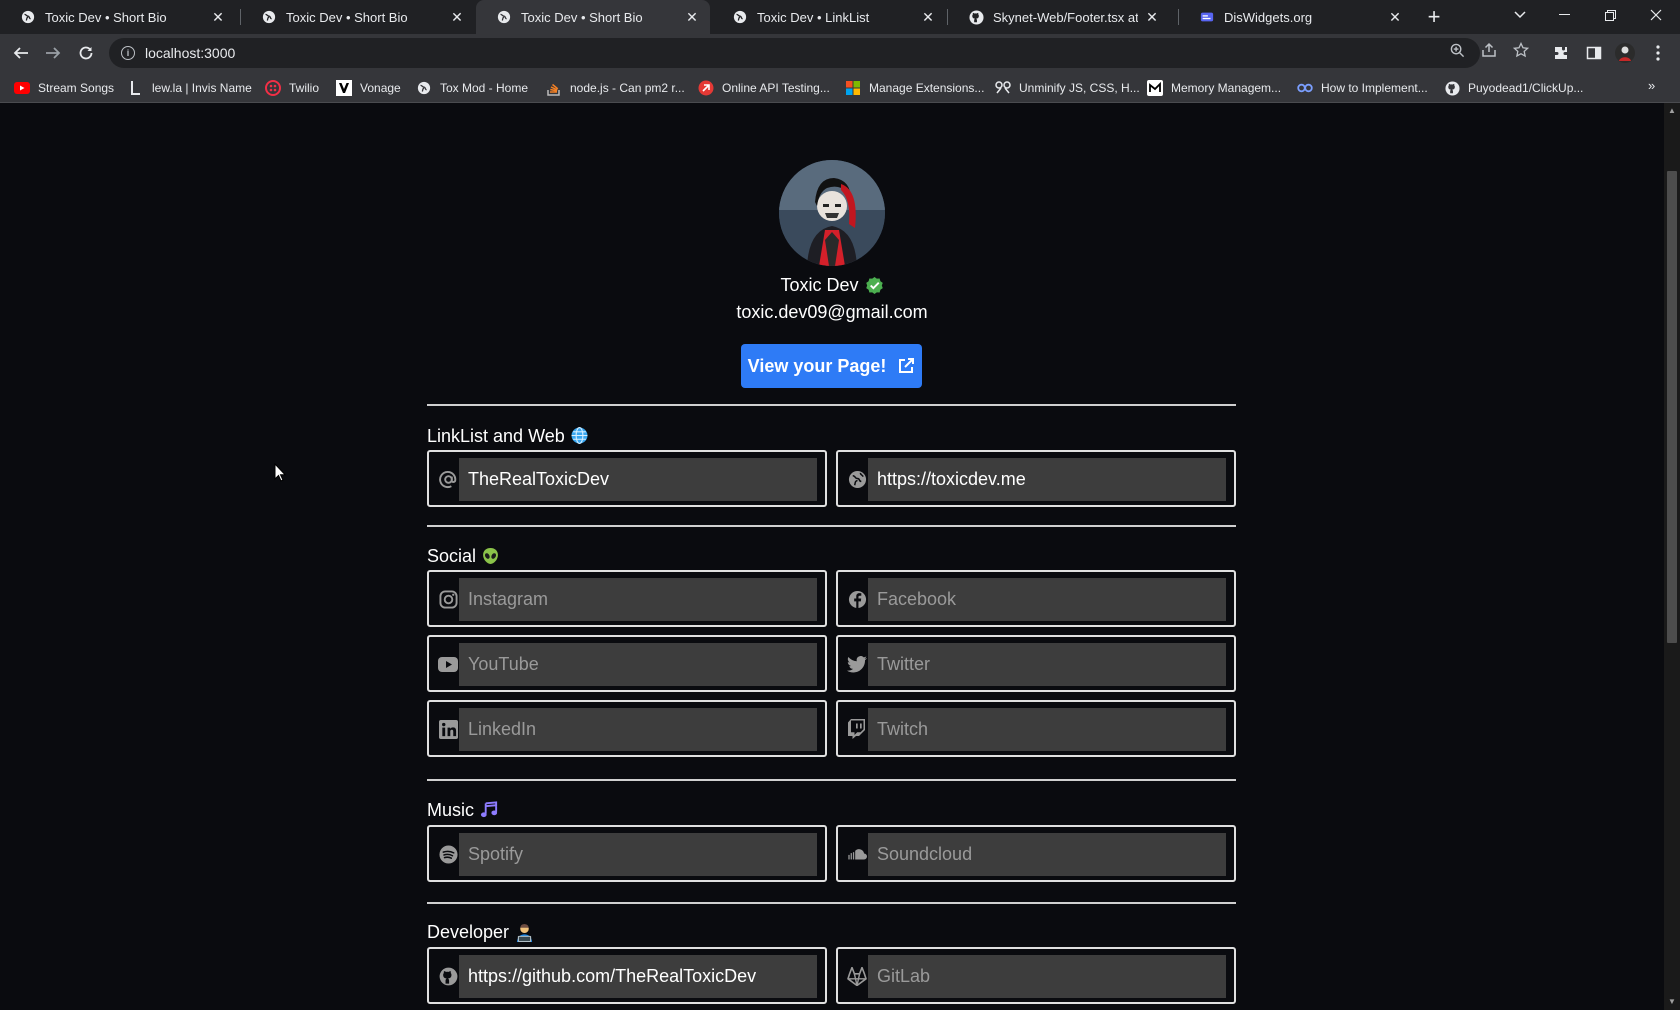 This screenshot has width=1680, height=1010. I want to click on instagram-input, so click(638, 599).